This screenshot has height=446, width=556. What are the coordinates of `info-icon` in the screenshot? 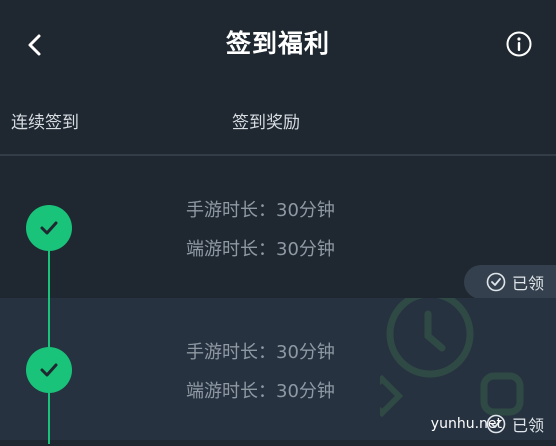 It's located at (519, 44).